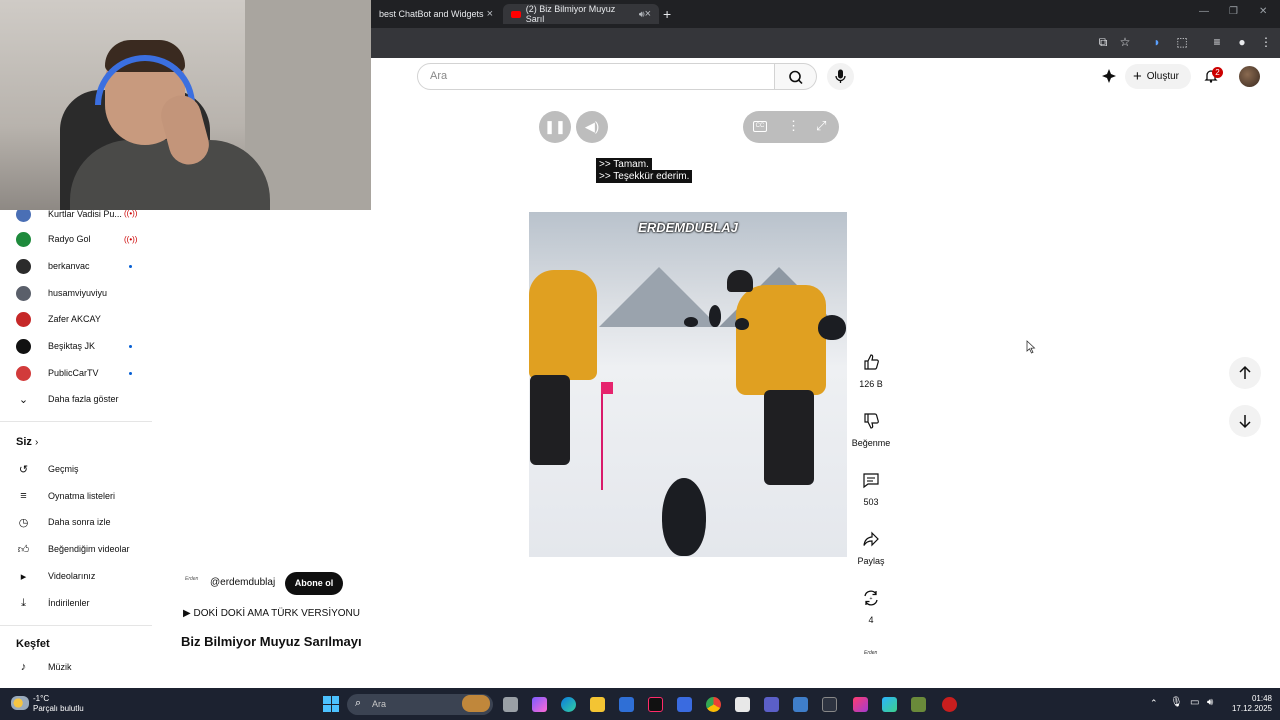 The image size is (1280, 720). Describe the element at coordinates (69, 603) in the screenshot. I see `sidebar-item-label: İndirilenler` at that location.